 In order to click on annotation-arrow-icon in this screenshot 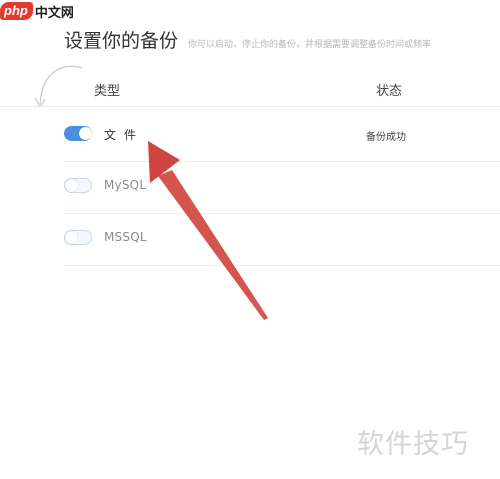, I will do `click(208, 230)`.